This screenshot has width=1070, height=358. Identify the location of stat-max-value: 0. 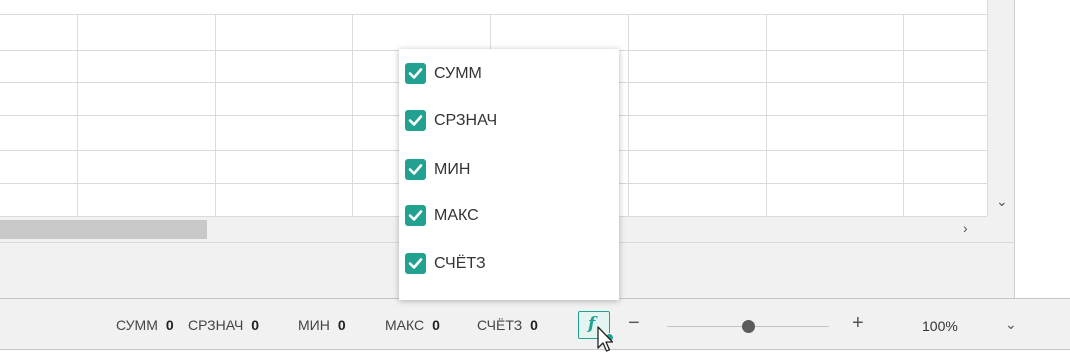
(436, 325).